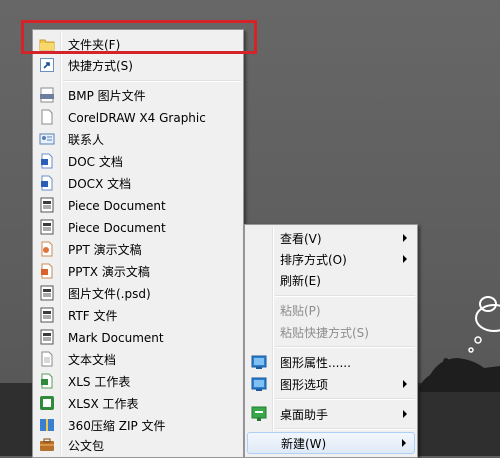 The height and width of the screenshot is (458, 500). Describe the element at coordinates (259, 384) in the screenshot. I see `graphics-options-icon` at that location.